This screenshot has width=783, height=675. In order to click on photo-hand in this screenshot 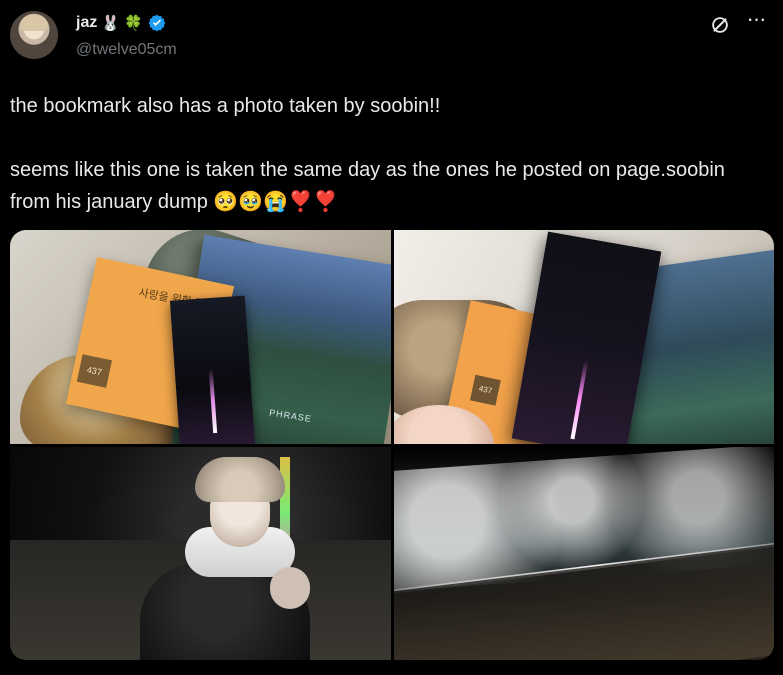, I will do `click(290, 587)`.